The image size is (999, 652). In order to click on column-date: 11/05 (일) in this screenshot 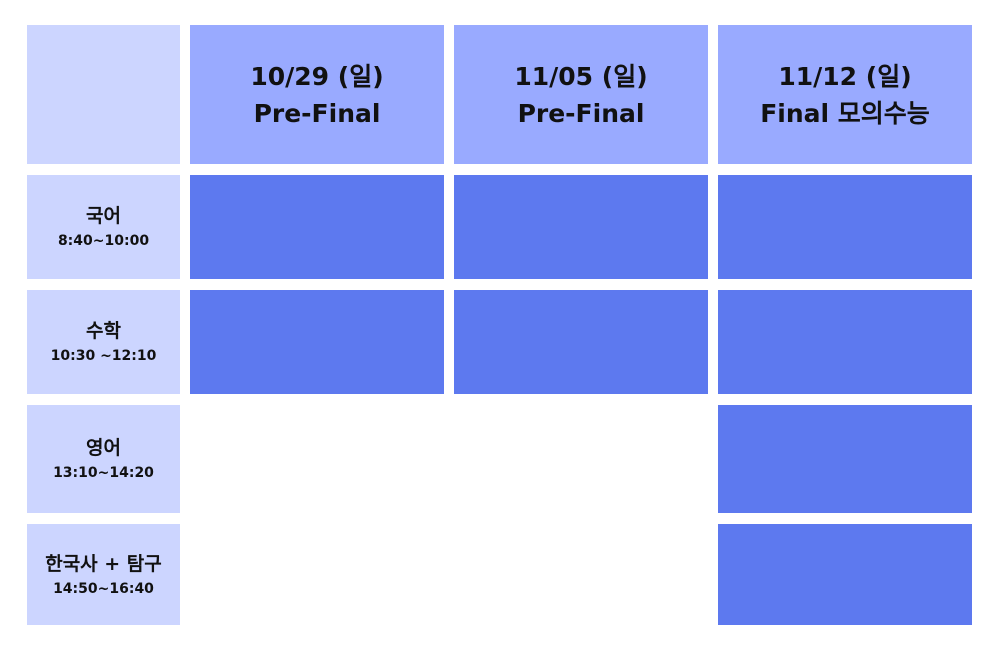, I will do `click(581, 76)`.